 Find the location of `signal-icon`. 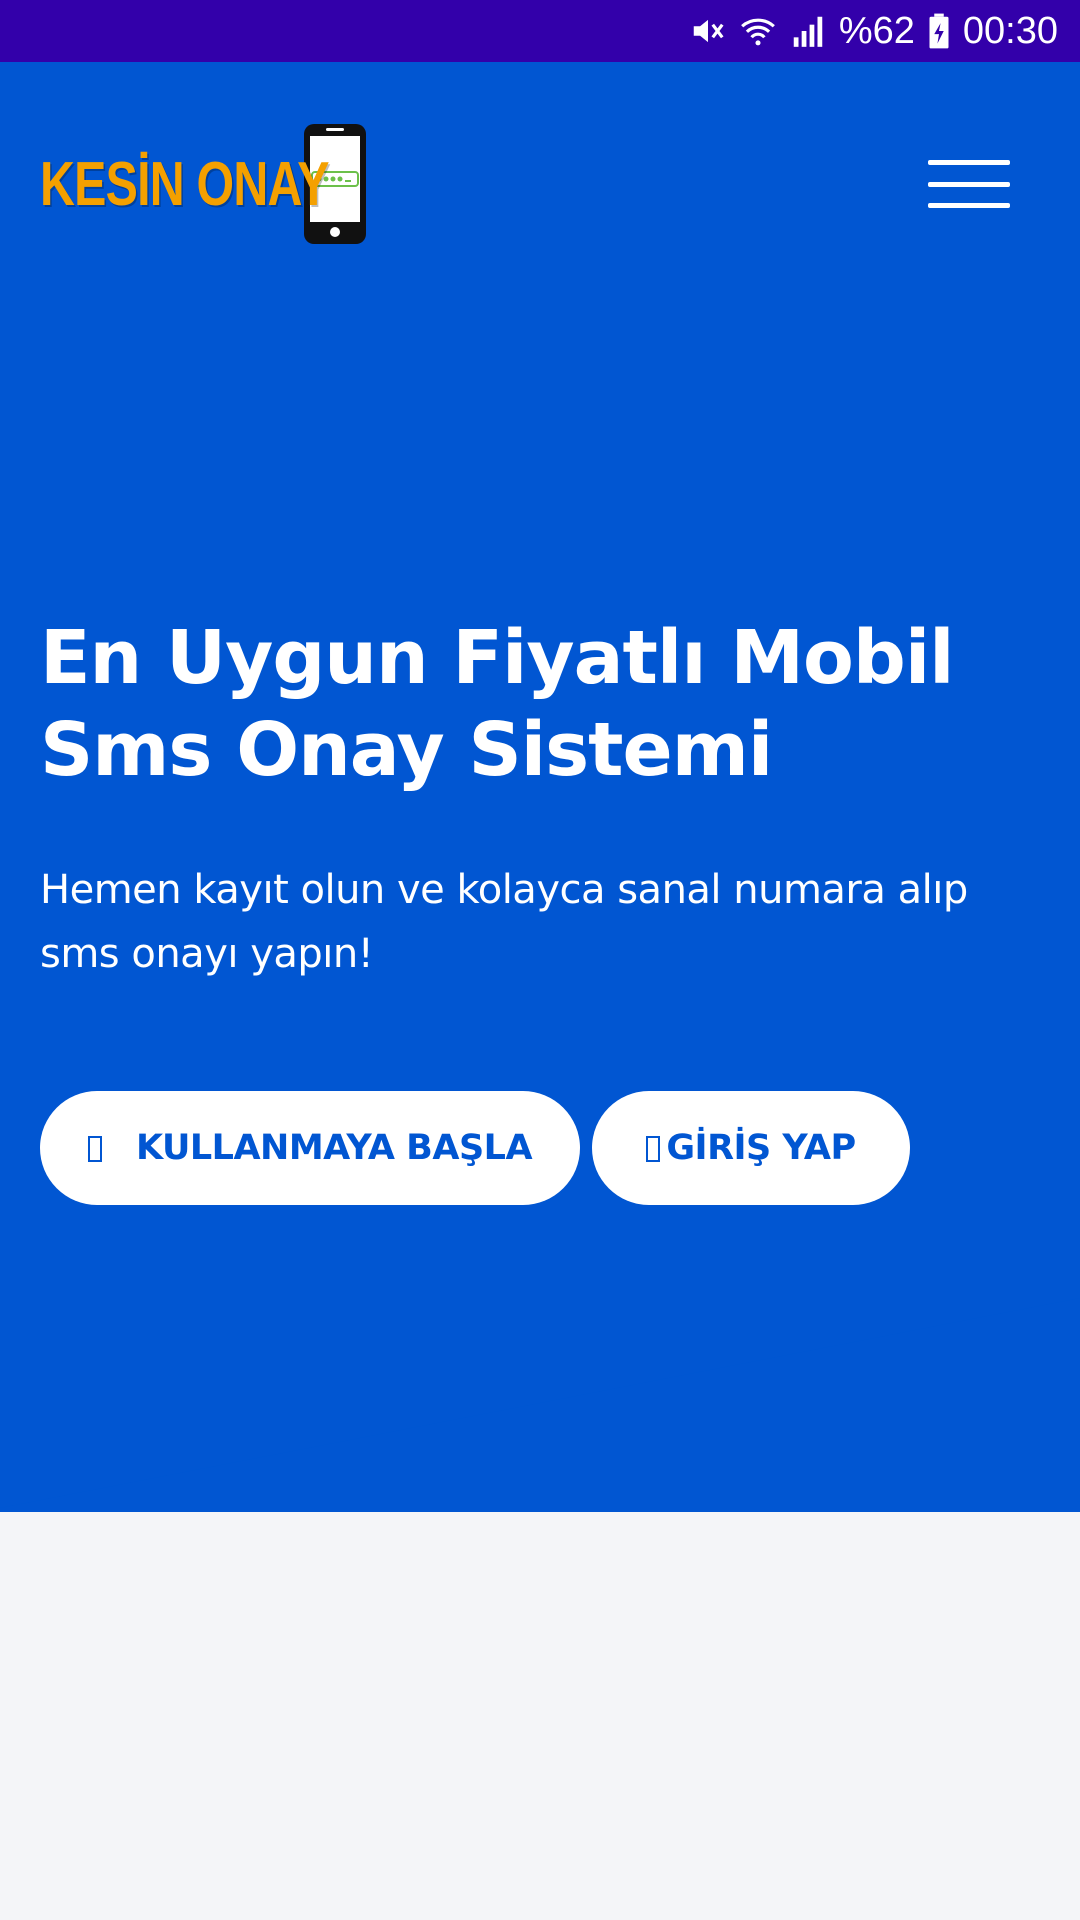

signal-icon is located at coordinates (808, 31).